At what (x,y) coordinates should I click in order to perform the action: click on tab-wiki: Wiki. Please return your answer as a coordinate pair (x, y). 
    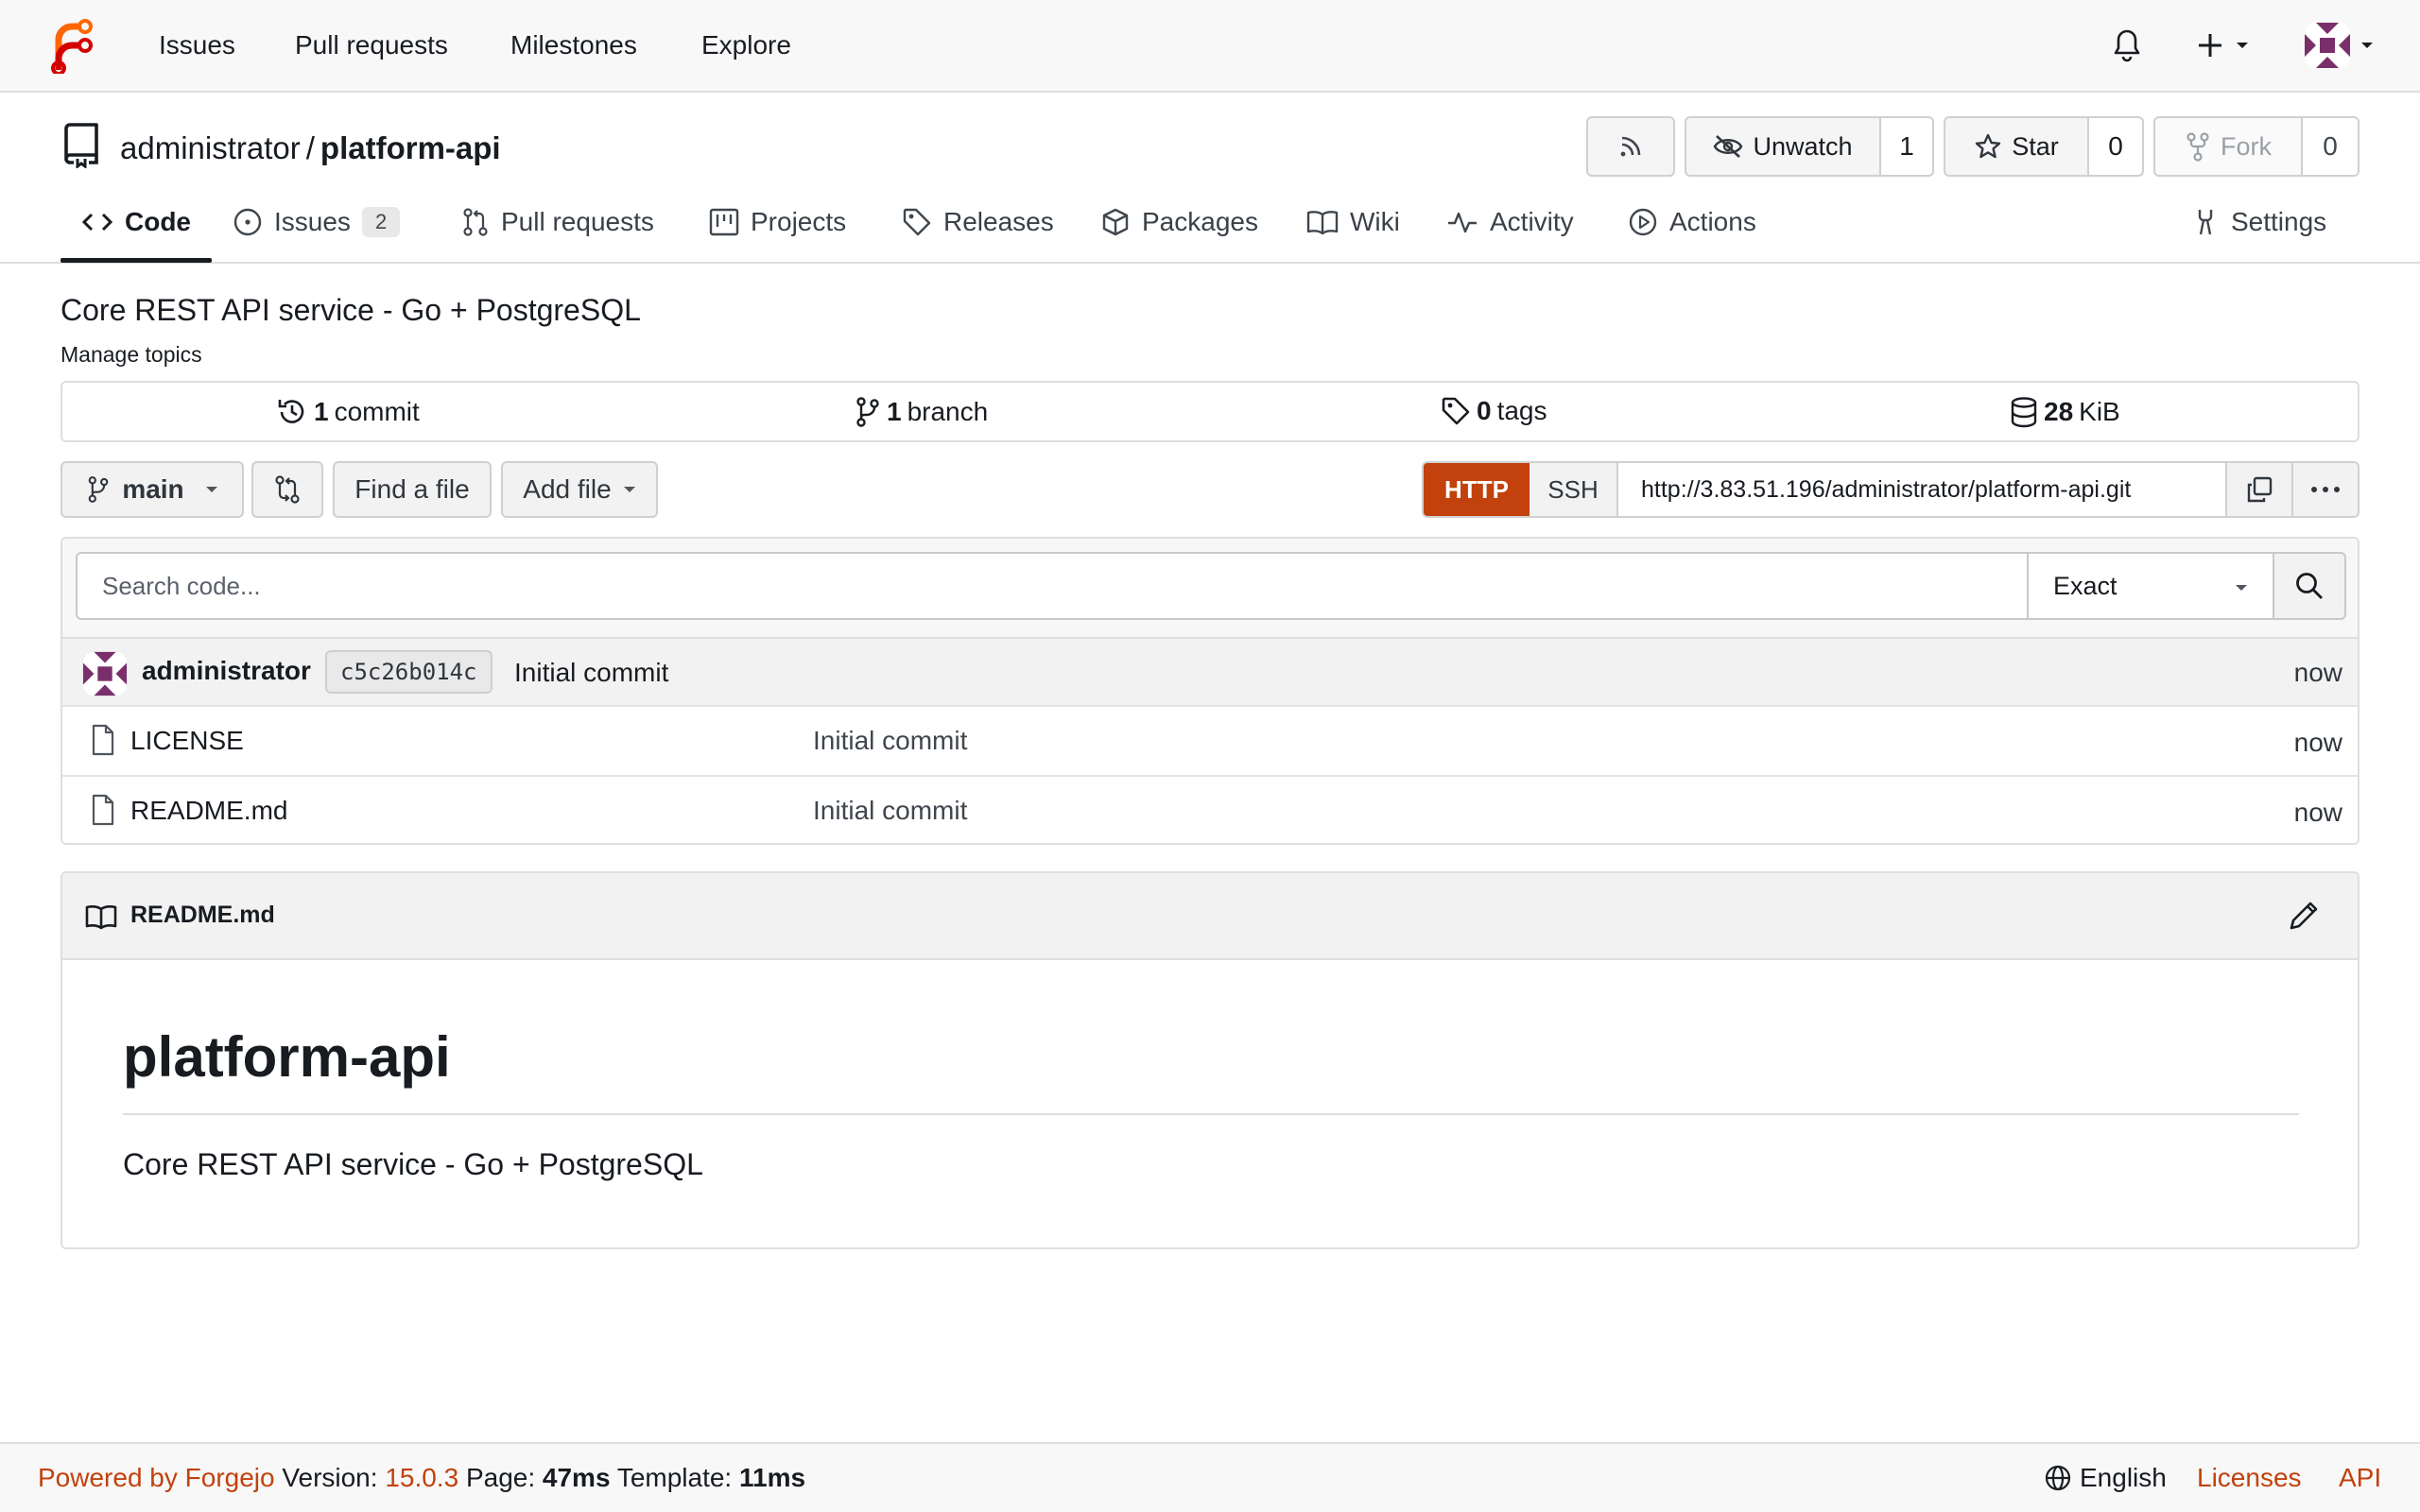
    Looking at the image, I should click on (1353, 222).